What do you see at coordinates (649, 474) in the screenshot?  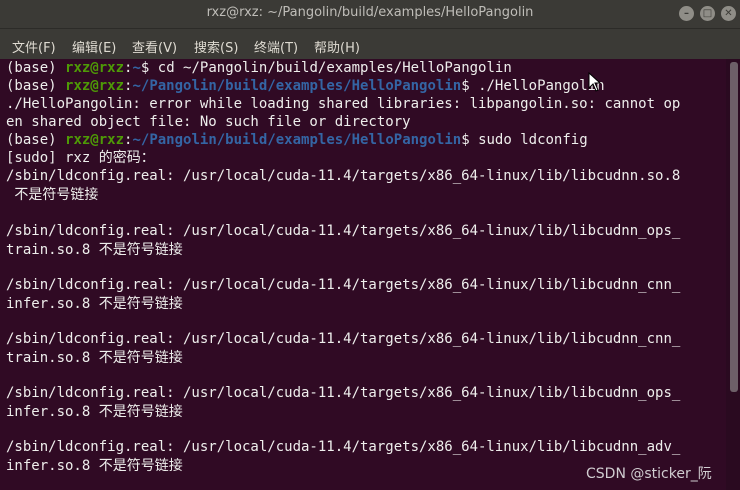 I see `csdn-watermark: CSDN @sticker_阮` at bounding box center [649, 474].